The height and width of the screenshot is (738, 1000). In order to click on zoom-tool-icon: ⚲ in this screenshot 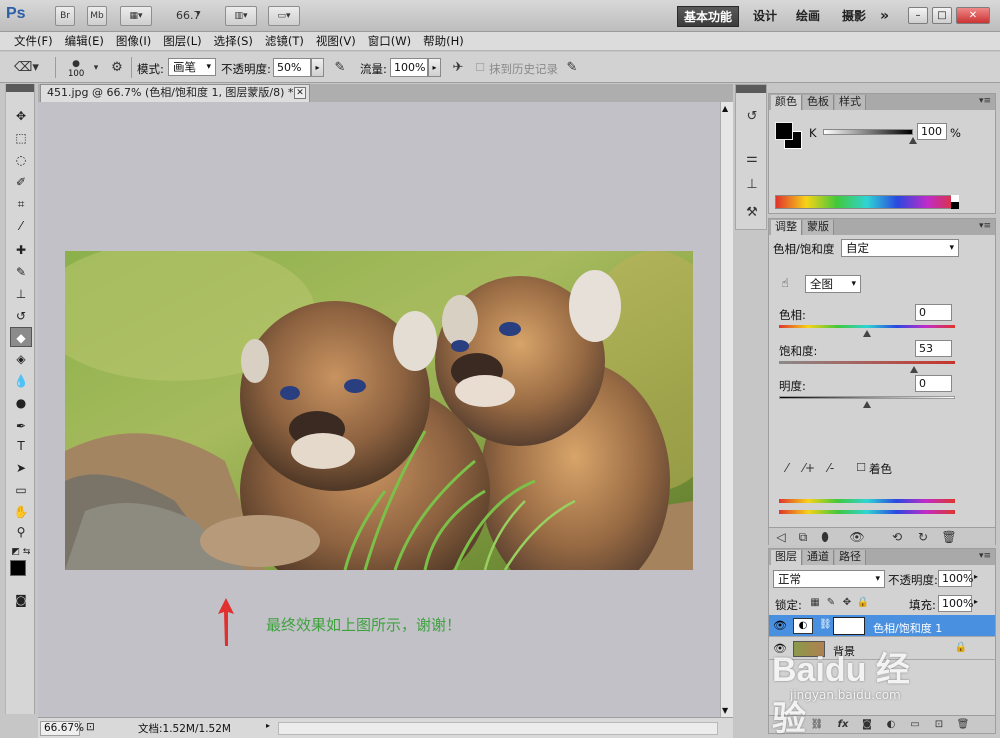, I will do `click(21, 532)`.